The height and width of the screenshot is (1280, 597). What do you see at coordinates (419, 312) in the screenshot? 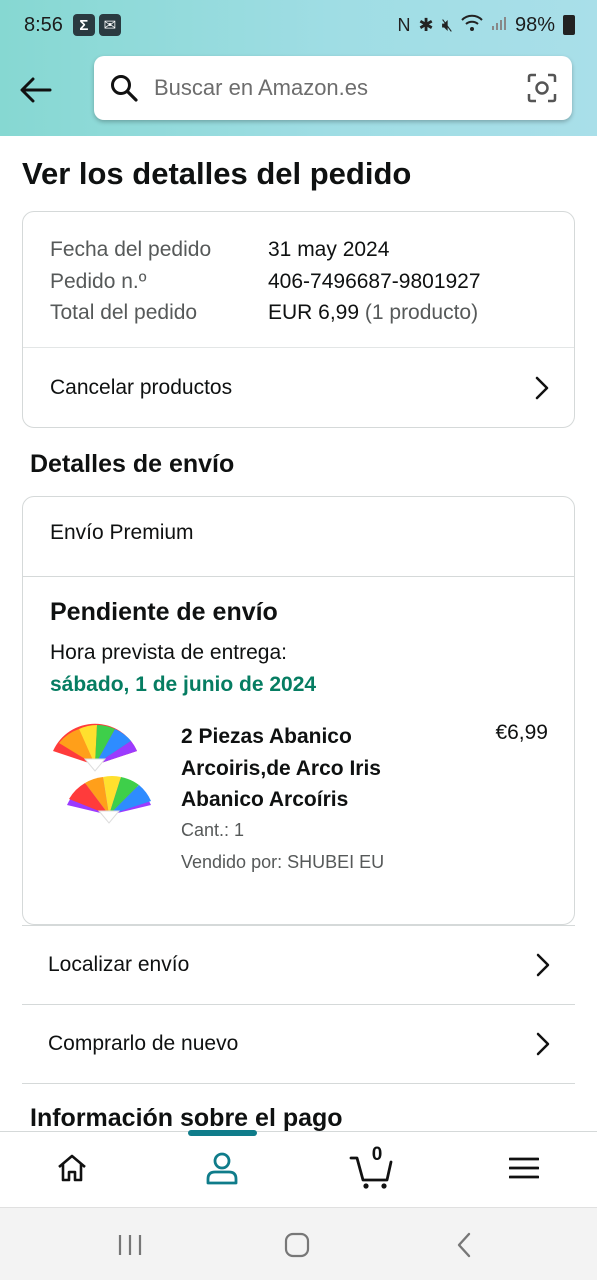
I see `order-total-items: (1 producto)` at bounding box center [419, 312].